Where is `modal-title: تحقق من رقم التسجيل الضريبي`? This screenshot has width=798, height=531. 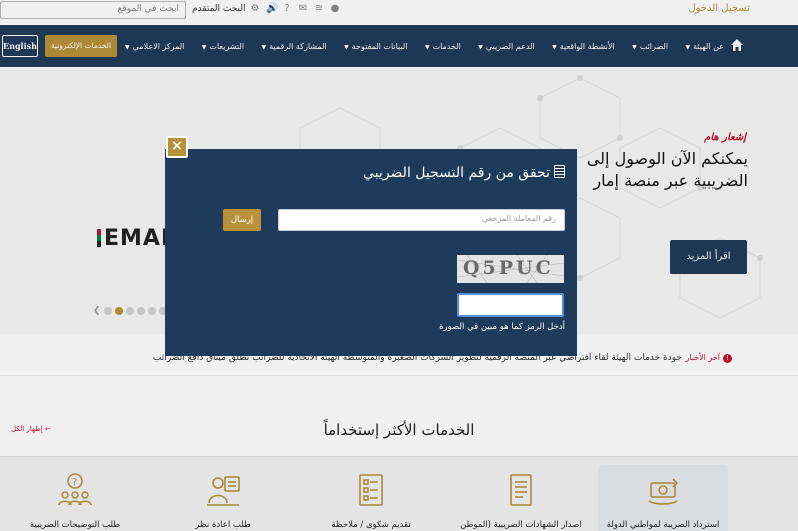
modal-title: تحقق من رقم التسجيل الضريبي is located at coordinates (464, 173).